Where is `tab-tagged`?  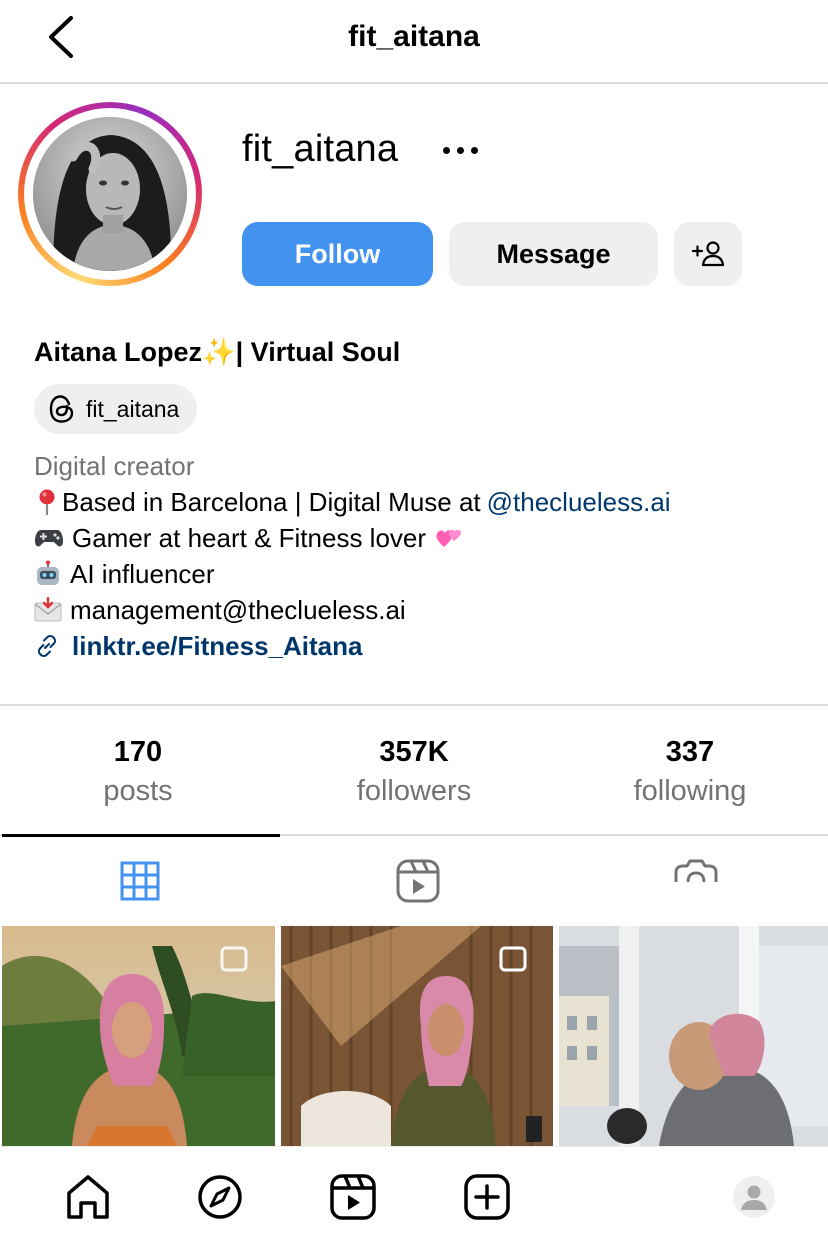
tab-tagged is located at coordinates (693, 881).